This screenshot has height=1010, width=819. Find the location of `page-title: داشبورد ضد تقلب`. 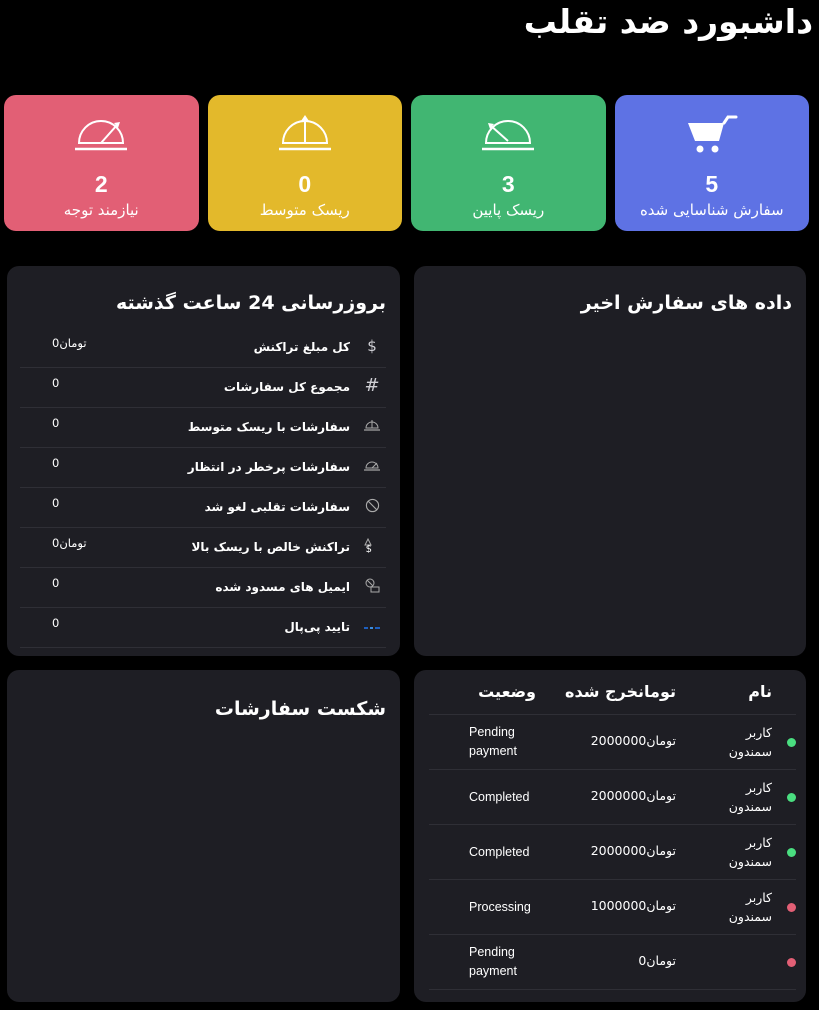

page-title: داشبورد ضد تقلب is located at coordinates (668, 21).